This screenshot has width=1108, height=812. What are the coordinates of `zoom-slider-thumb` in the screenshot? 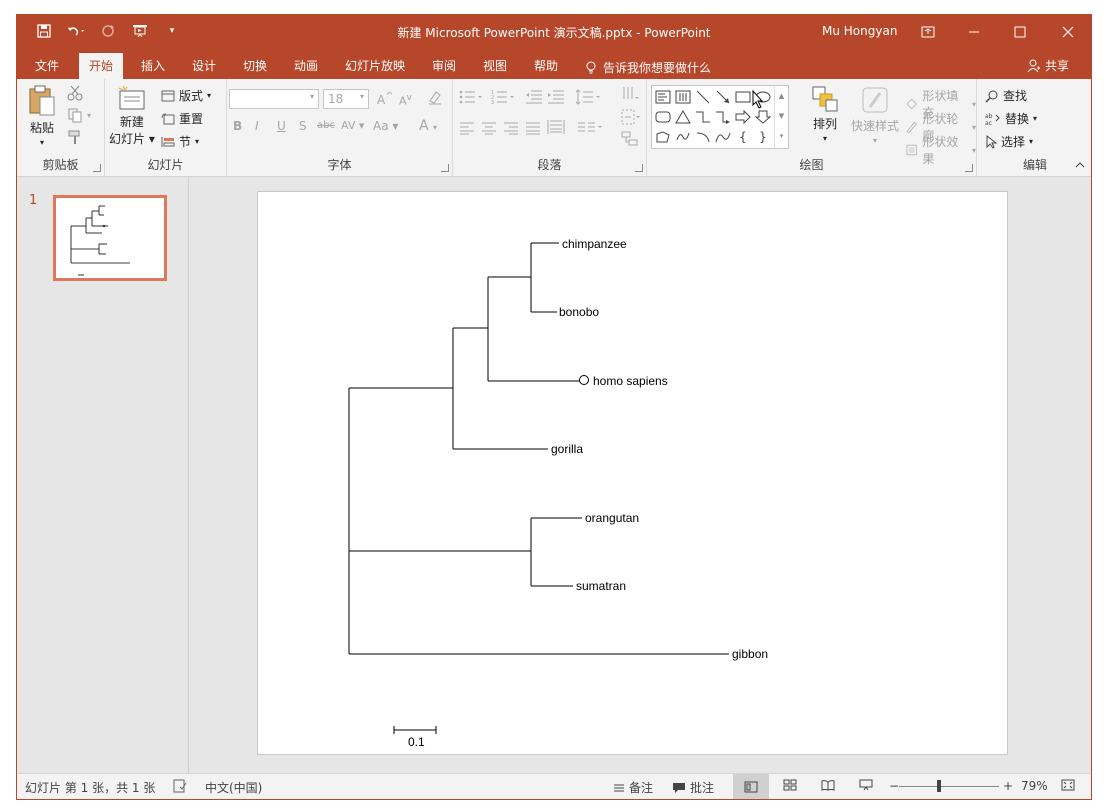 It's located at (939, 786).